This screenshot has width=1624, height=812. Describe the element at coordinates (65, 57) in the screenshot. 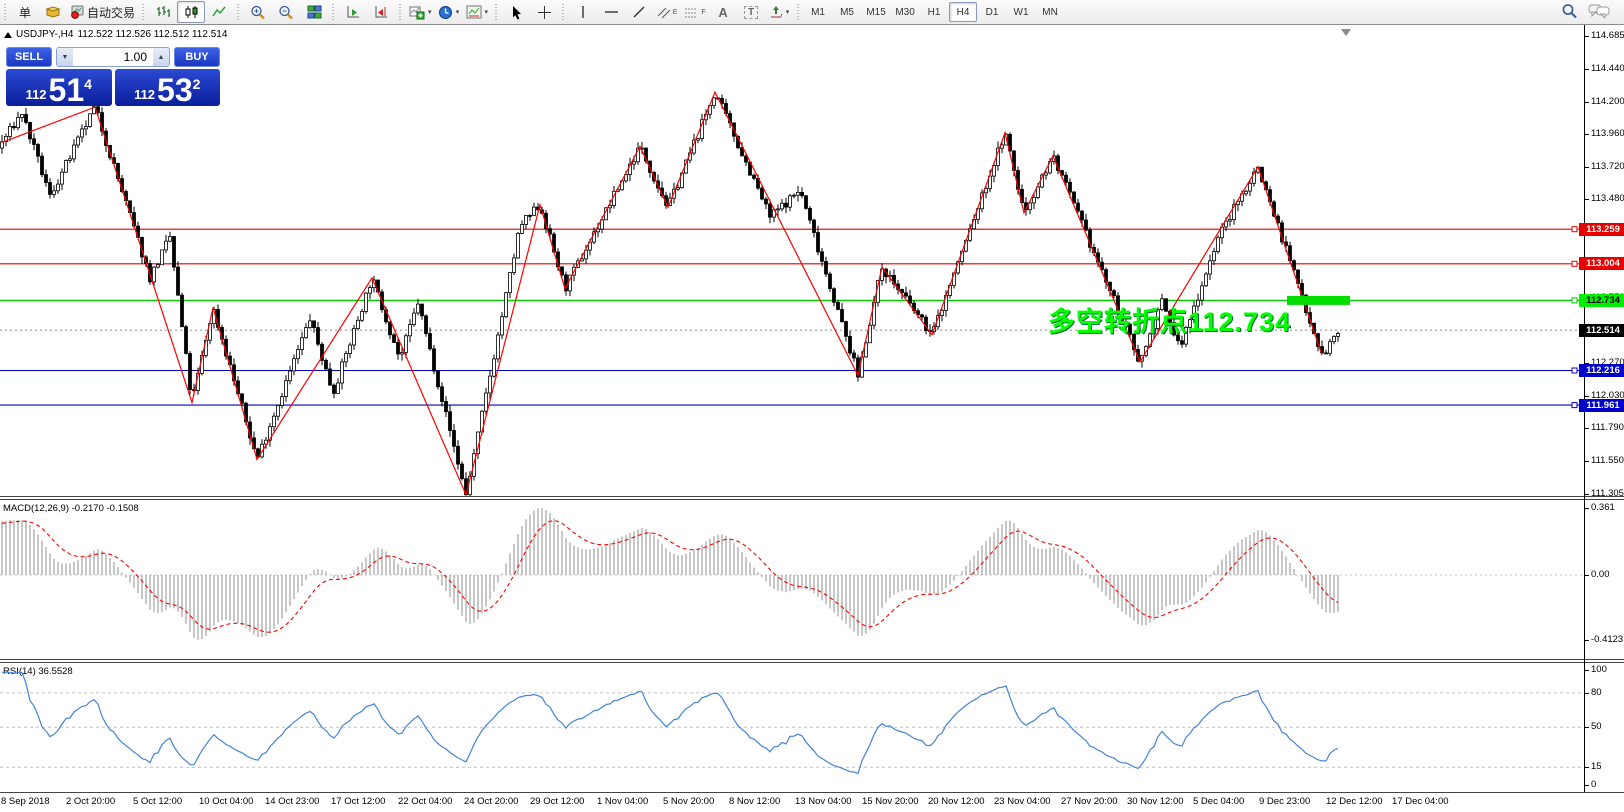

I see `volume-decrease-button: ▼` at that location.